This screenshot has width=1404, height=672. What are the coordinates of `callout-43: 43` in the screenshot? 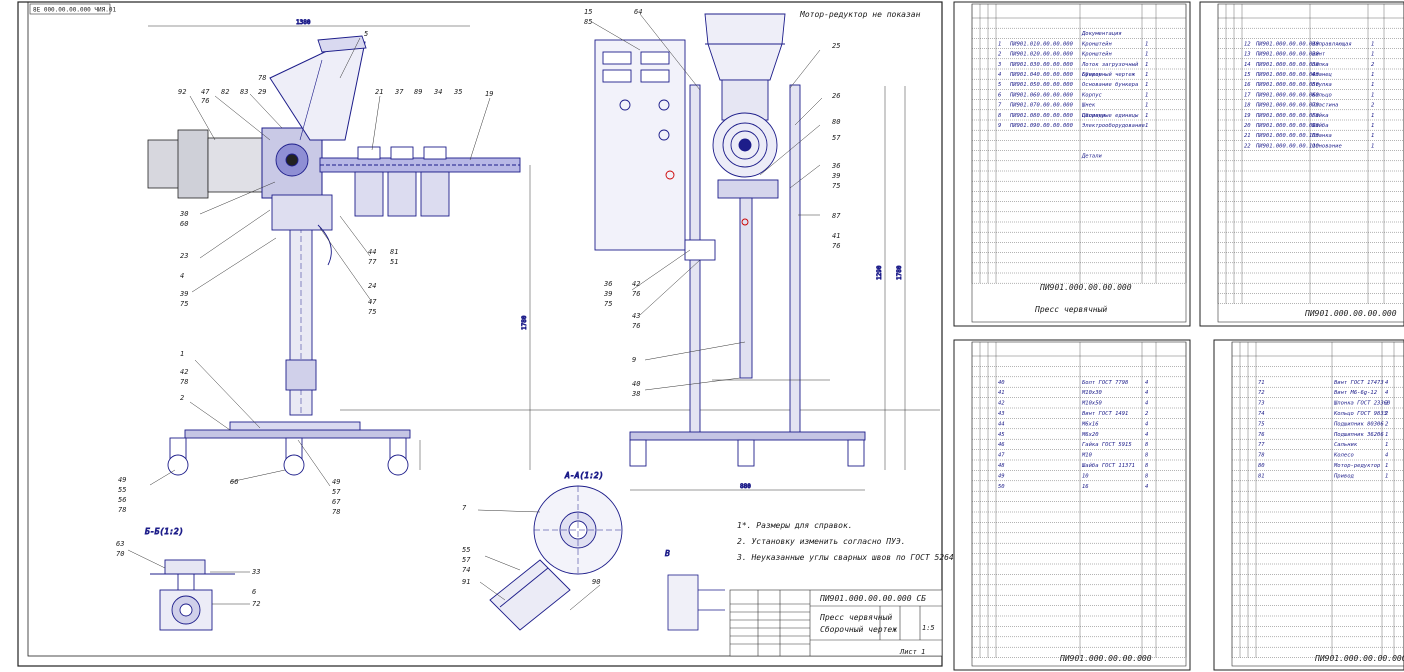 It's located at (636, 316).